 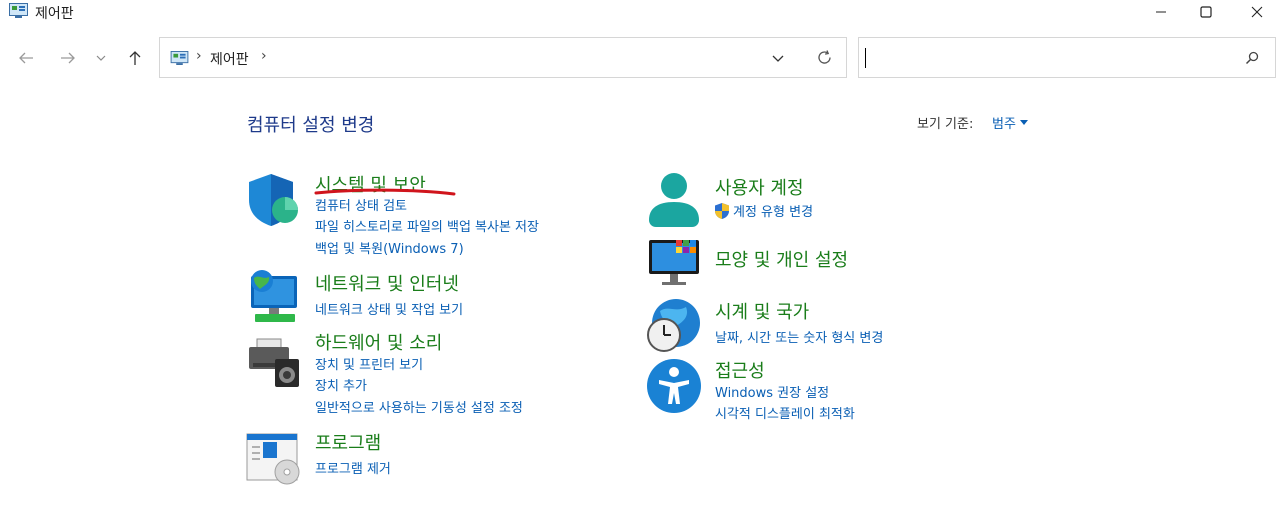 I want to click on close-button, so click(x=1257, y=12).